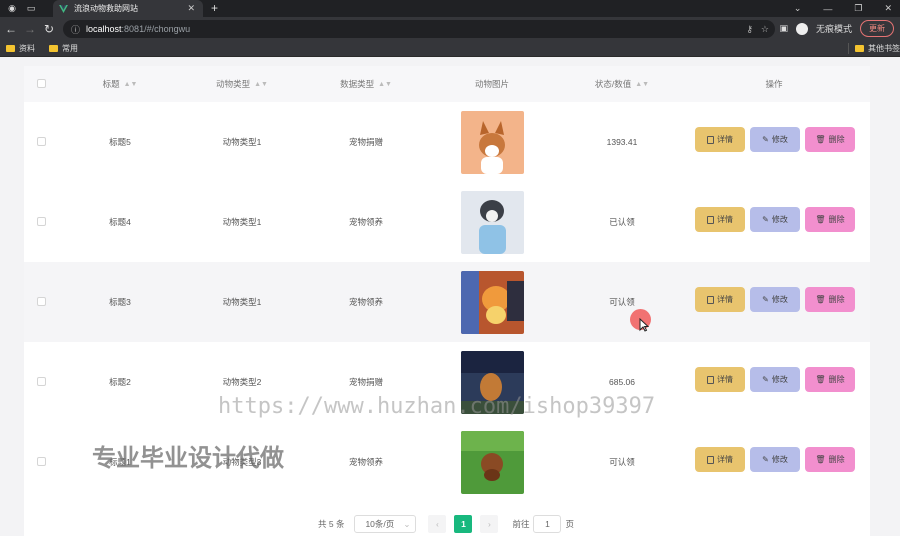  I want to click on incognito-avatar-icon, so click(801, 28).